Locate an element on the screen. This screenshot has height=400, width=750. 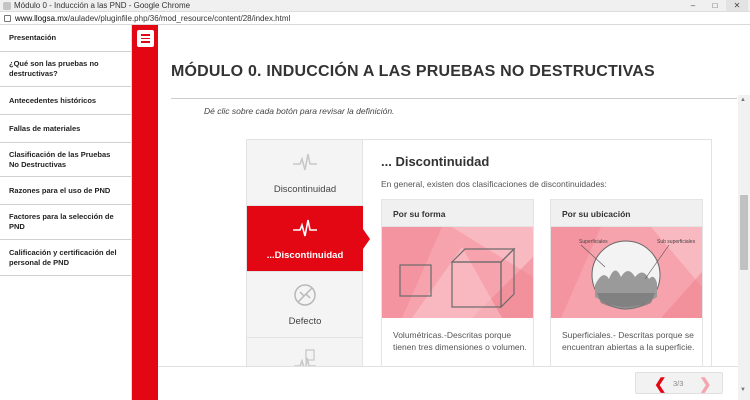
close-button: ✕ is located at coordinates (737, 5).